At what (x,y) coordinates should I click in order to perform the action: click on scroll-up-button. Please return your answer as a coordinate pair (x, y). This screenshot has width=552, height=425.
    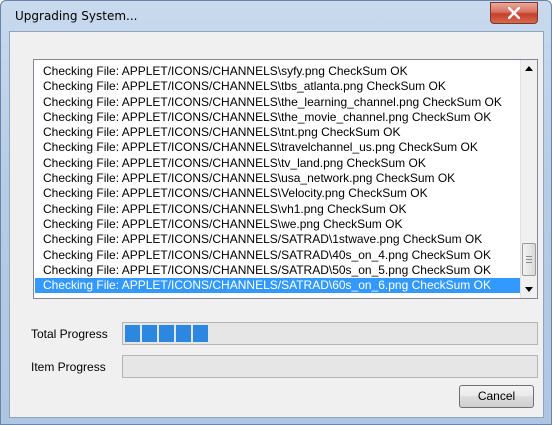
    Looking at the image, I should click on (529, 68).